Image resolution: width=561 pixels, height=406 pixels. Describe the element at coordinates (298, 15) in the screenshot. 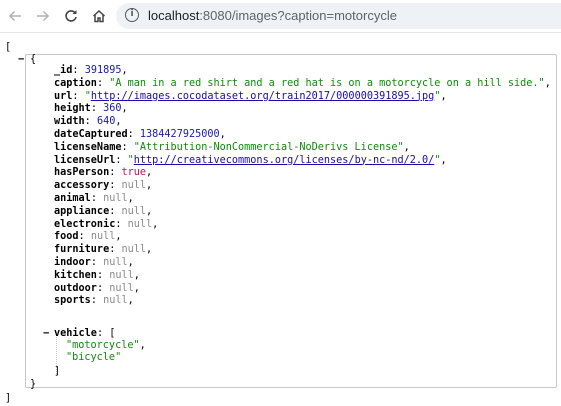

I see `url-path: :8080/images?caption=motorcycle` at that location.